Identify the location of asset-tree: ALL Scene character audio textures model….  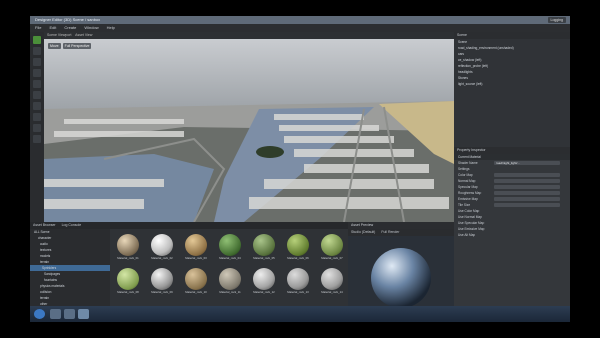
(70, 271).